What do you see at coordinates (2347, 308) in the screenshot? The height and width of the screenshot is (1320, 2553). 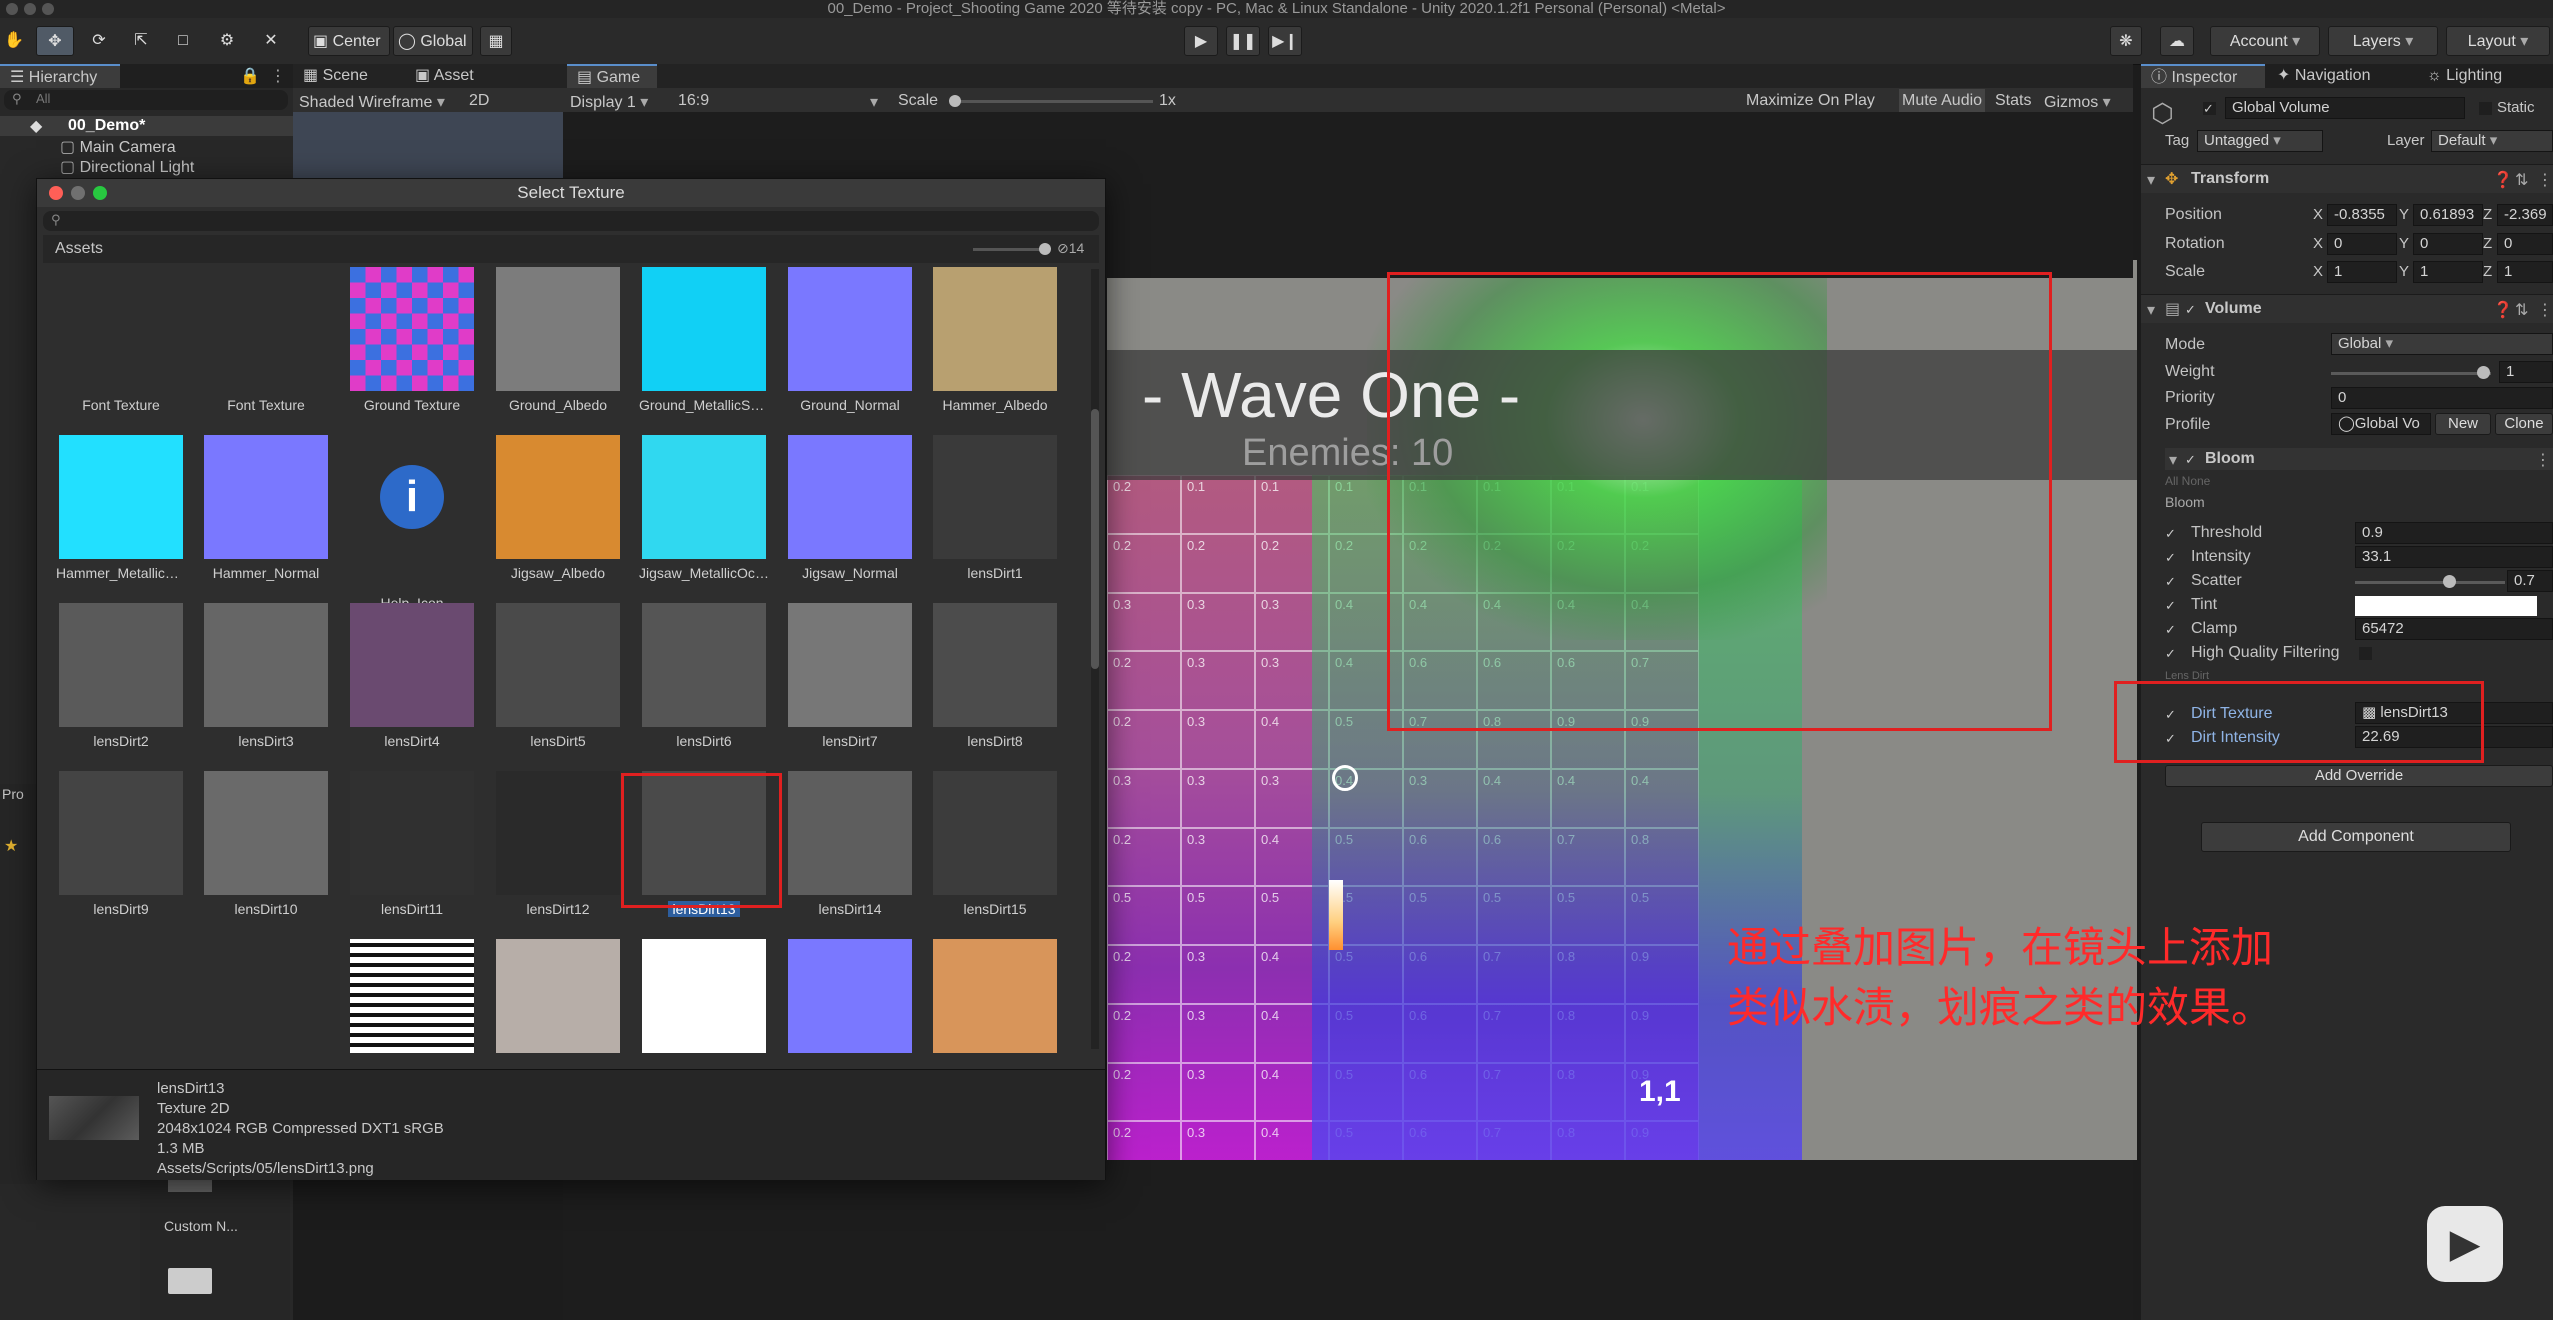 I see `volume-header: ▾ ▤ ✓ Volume ❓ ⇅ ⋮` at bounding box center [2347, 308].